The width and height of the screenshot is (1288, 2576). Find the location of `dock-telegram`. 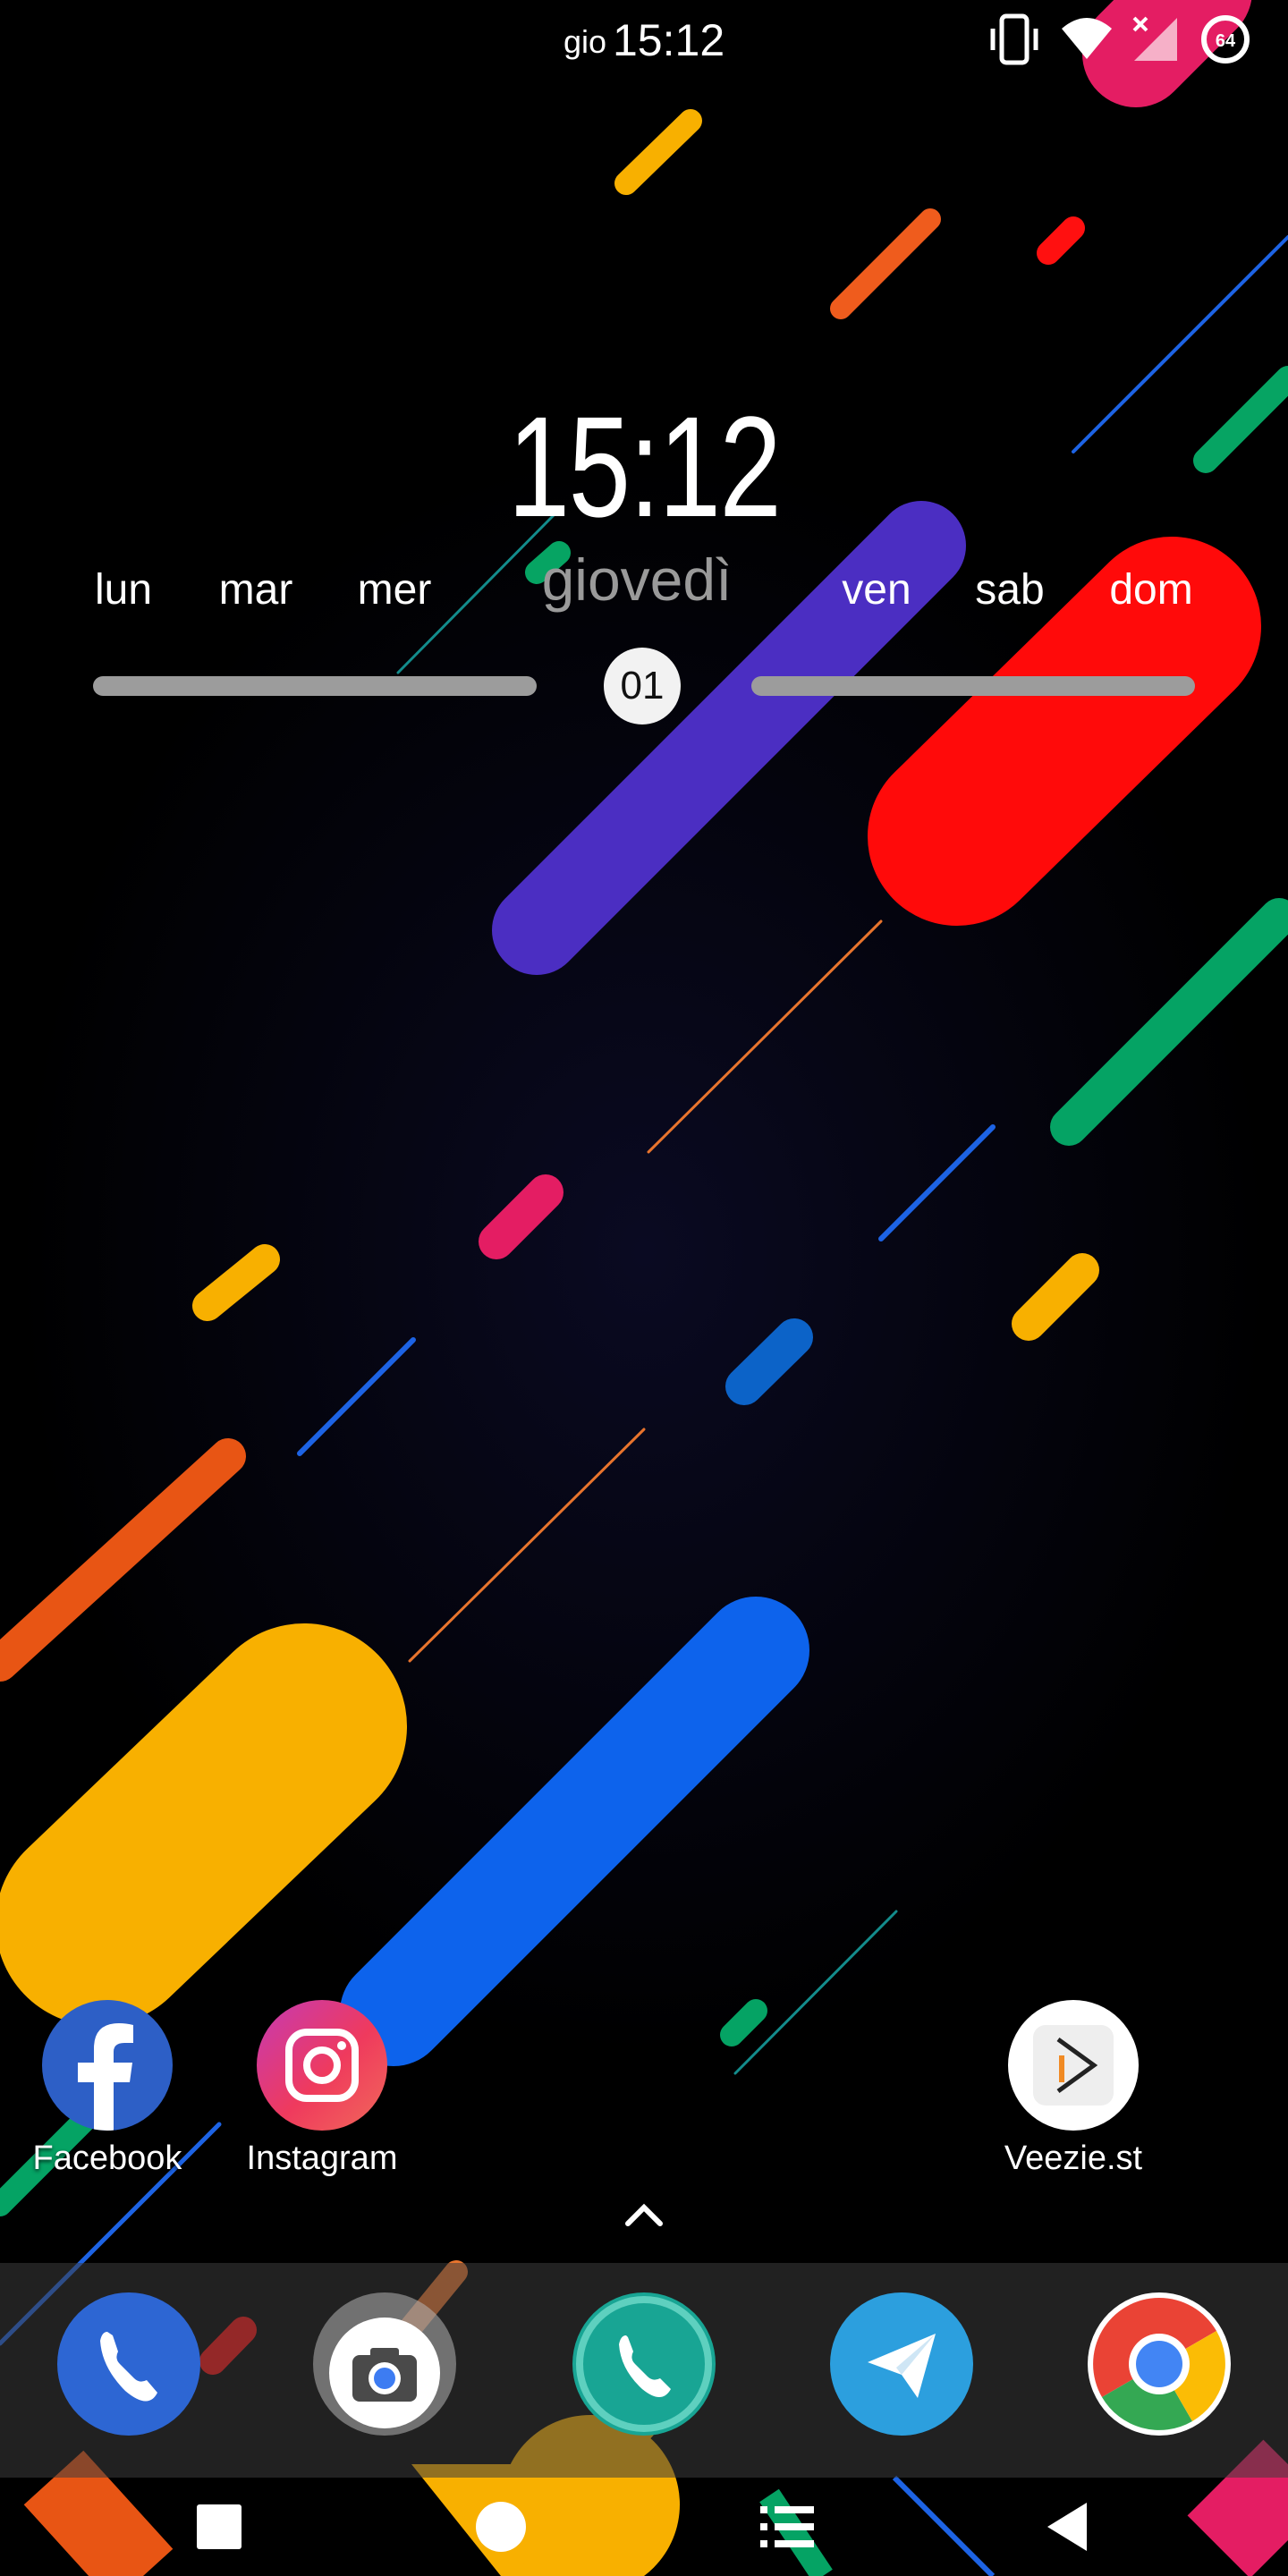

dock-telegram is located at coordinates (901, 2364).